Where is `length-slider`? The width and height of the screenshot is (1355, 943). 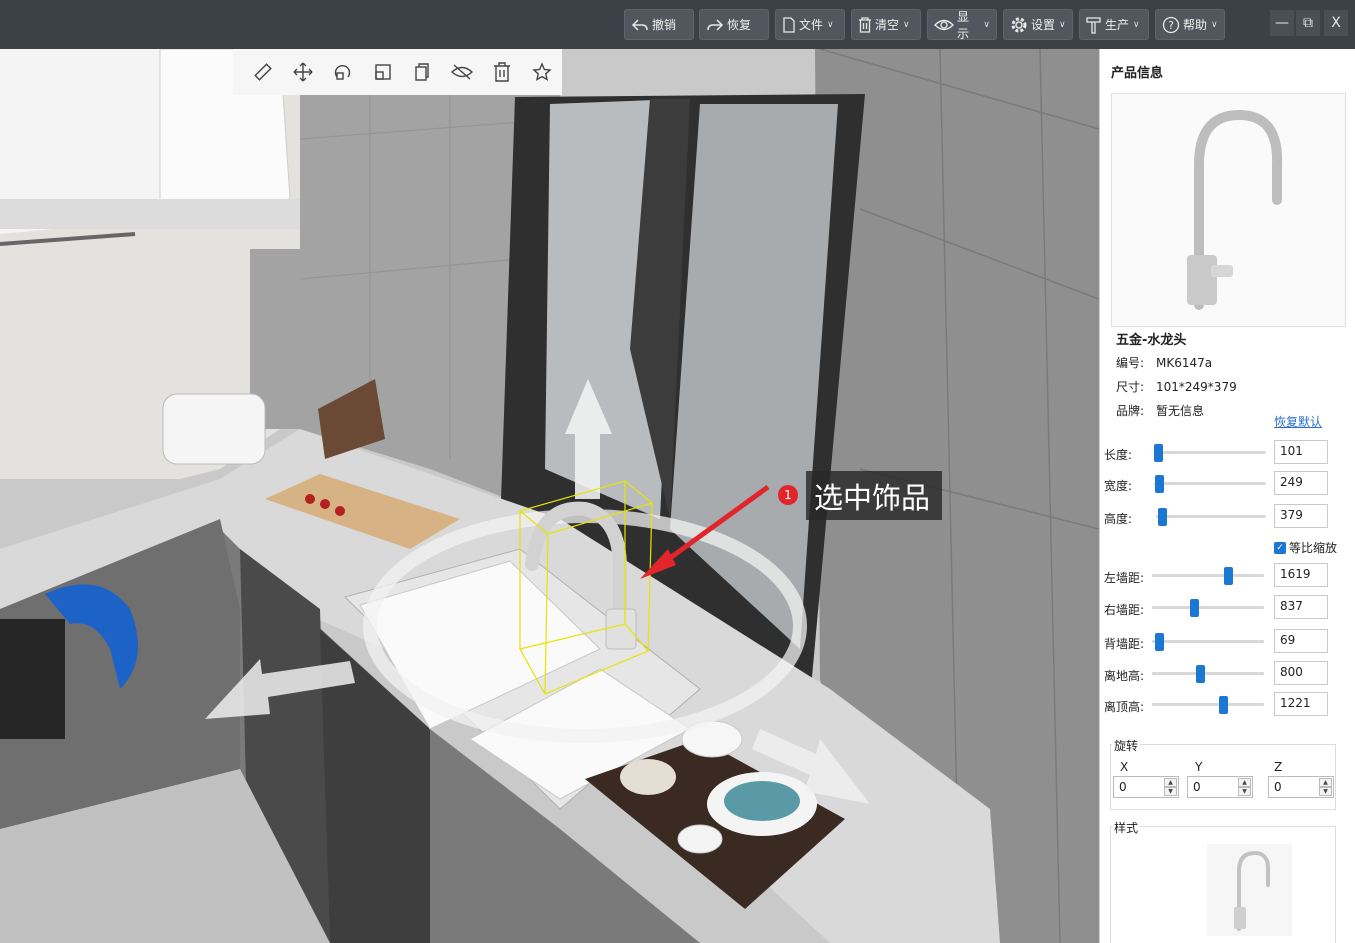
length-slider is located at coordinates (1210, 453).